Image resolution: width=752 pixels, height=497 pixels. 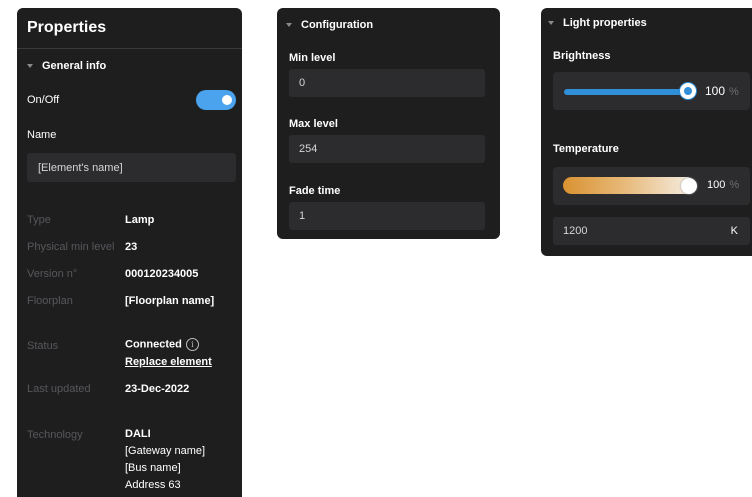 I want to click on version-key: Version n°, so click(x=52, y=274).